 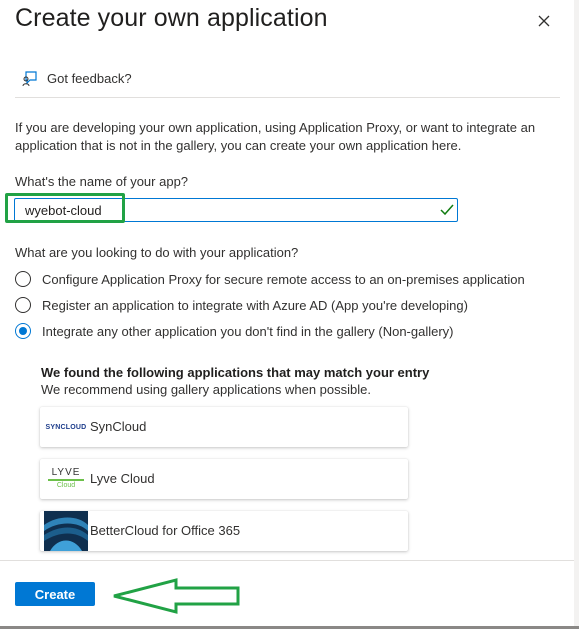 What do you see at coordinates (65, 208) in the screenshot?
I see `annotation-highlight-box` at bounding box center [65, 208].